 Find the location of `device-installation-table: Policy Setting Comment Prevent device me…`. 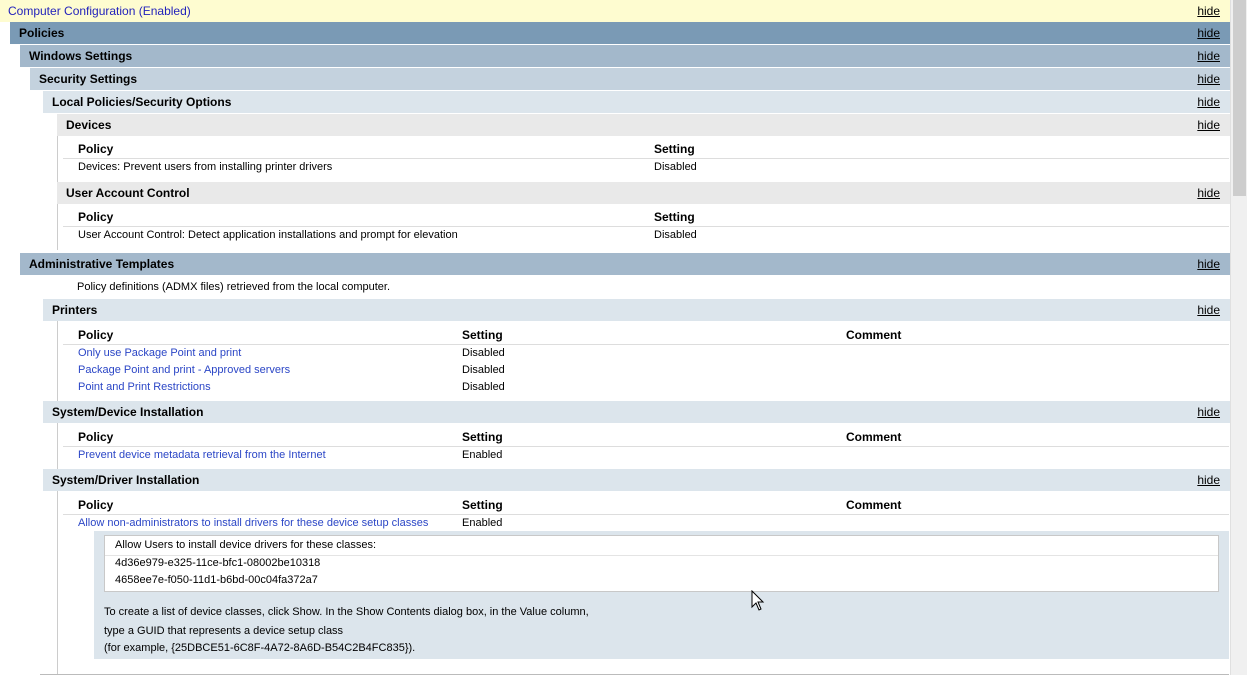

device-installation-table: Policy Setting Comment Prevent device me… is located at coordinates (643, 446).